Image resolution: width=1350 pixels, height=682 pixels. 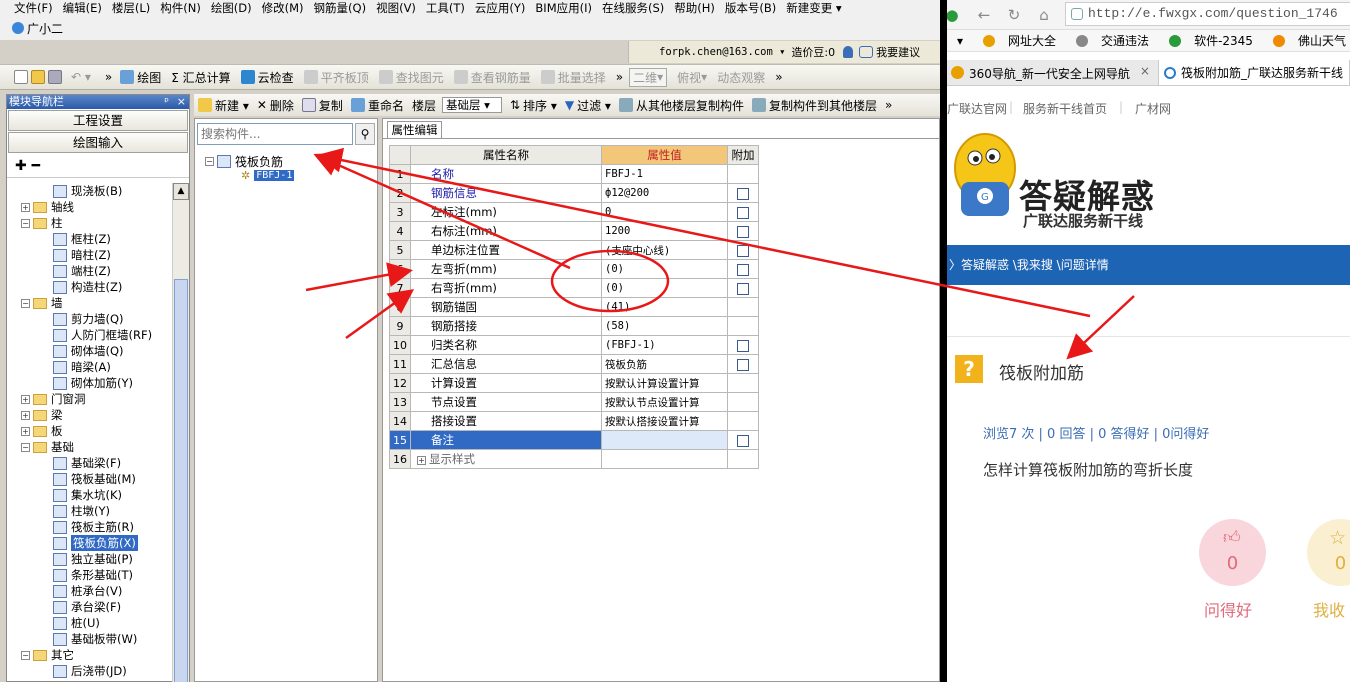 What do you see at coordinates (400, 307) in the screenshot?
I see `row-number: 8` at bounding box center [400, 307].